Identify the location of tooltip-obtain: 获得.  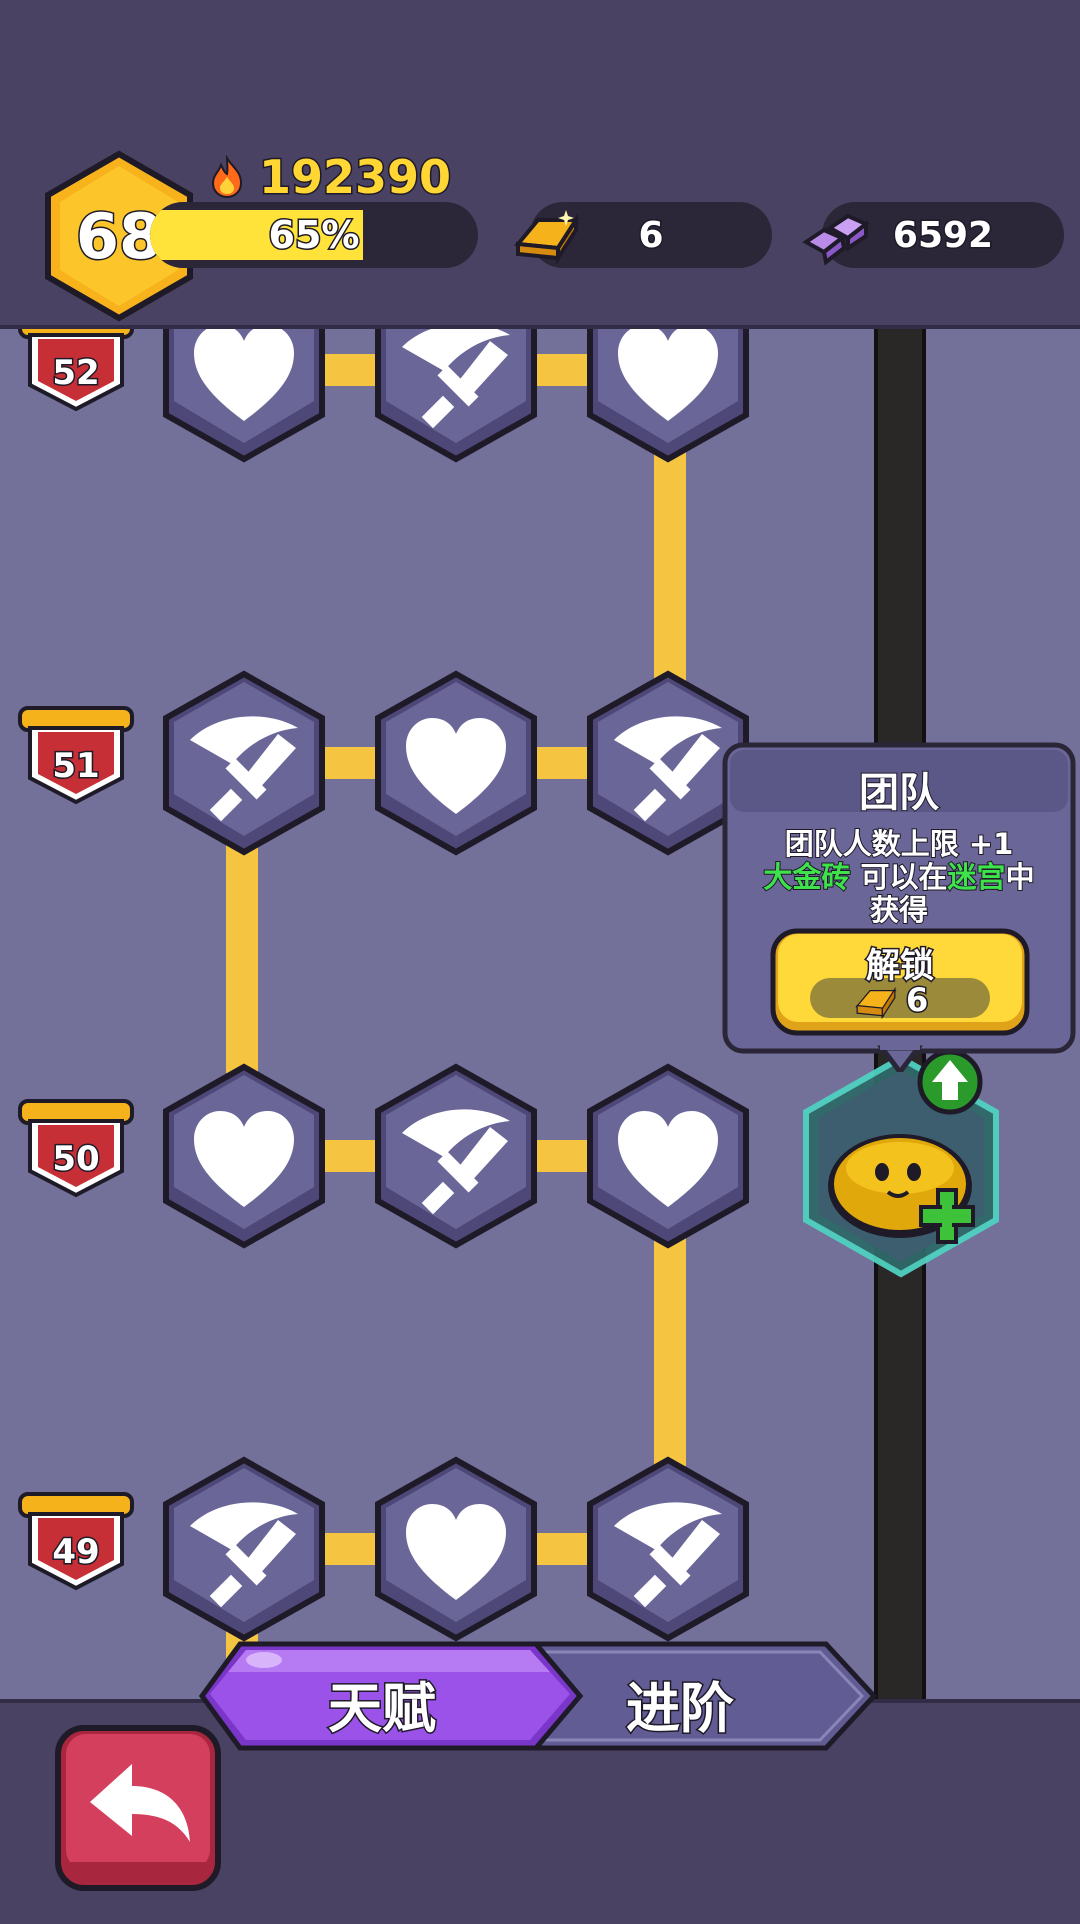
(899, 910).